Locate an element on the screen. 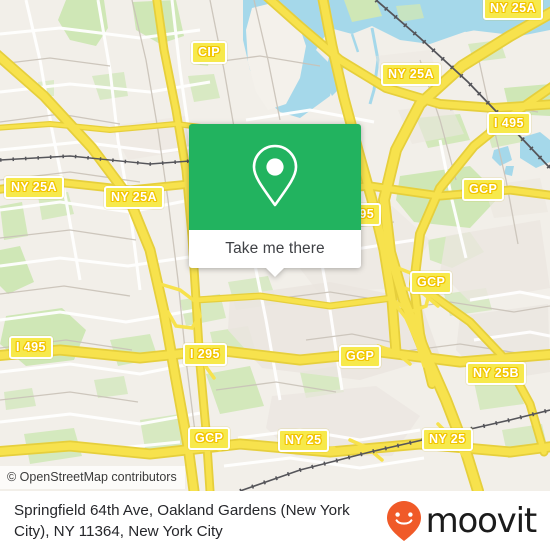  popup-action-panel: Take me there is located at coordinates (275, 253).